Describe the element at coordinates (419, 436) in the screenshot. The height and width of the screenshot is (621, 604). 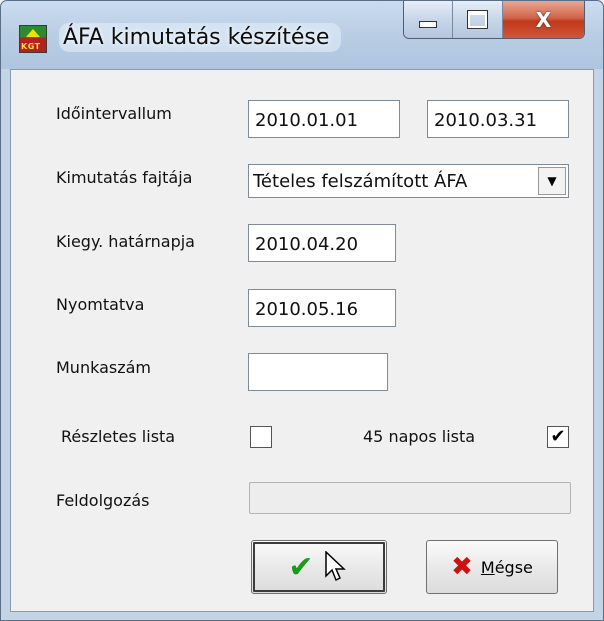
I see `45-day-list-label: 45 napos lista` at that location.